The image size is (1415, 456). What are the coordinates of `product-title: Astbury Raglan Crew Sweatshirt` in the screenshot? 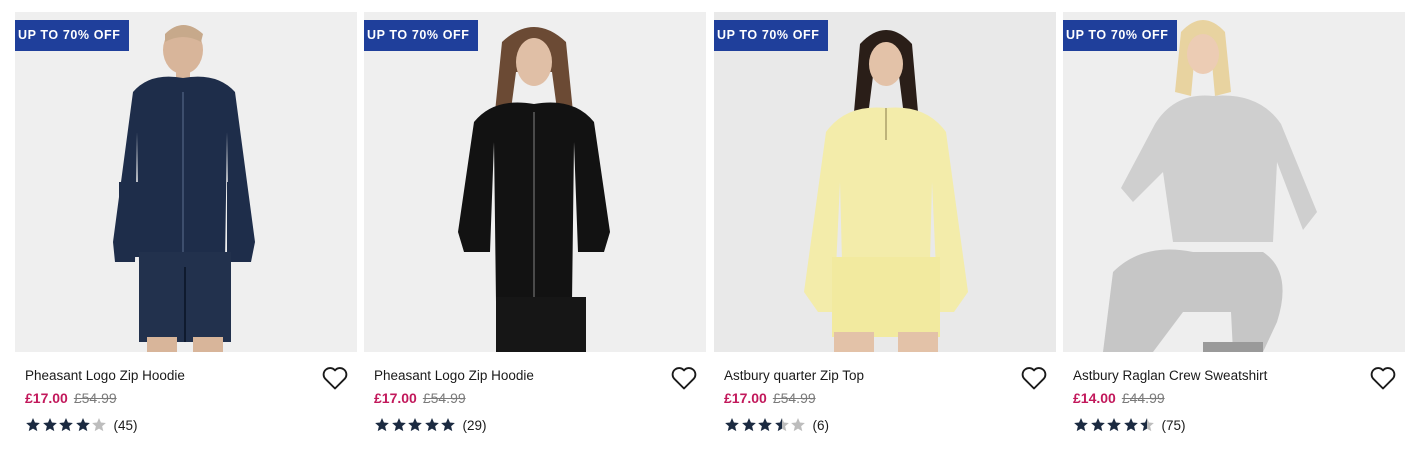 It's located at (1170, 375).